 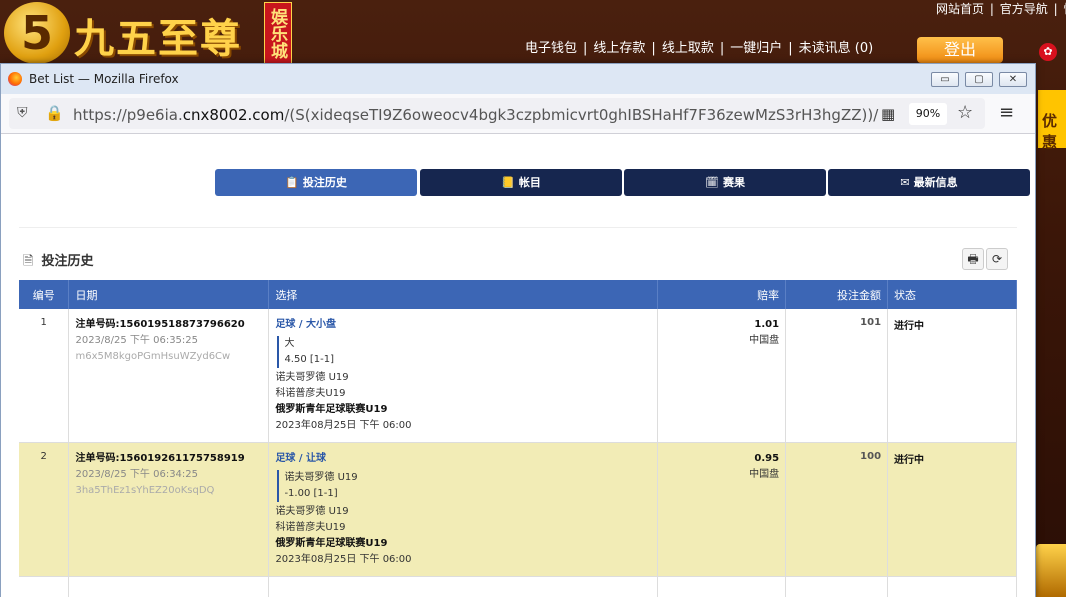 I want to click on url-domain: cnx8002.com, so click(x=233, y=115).